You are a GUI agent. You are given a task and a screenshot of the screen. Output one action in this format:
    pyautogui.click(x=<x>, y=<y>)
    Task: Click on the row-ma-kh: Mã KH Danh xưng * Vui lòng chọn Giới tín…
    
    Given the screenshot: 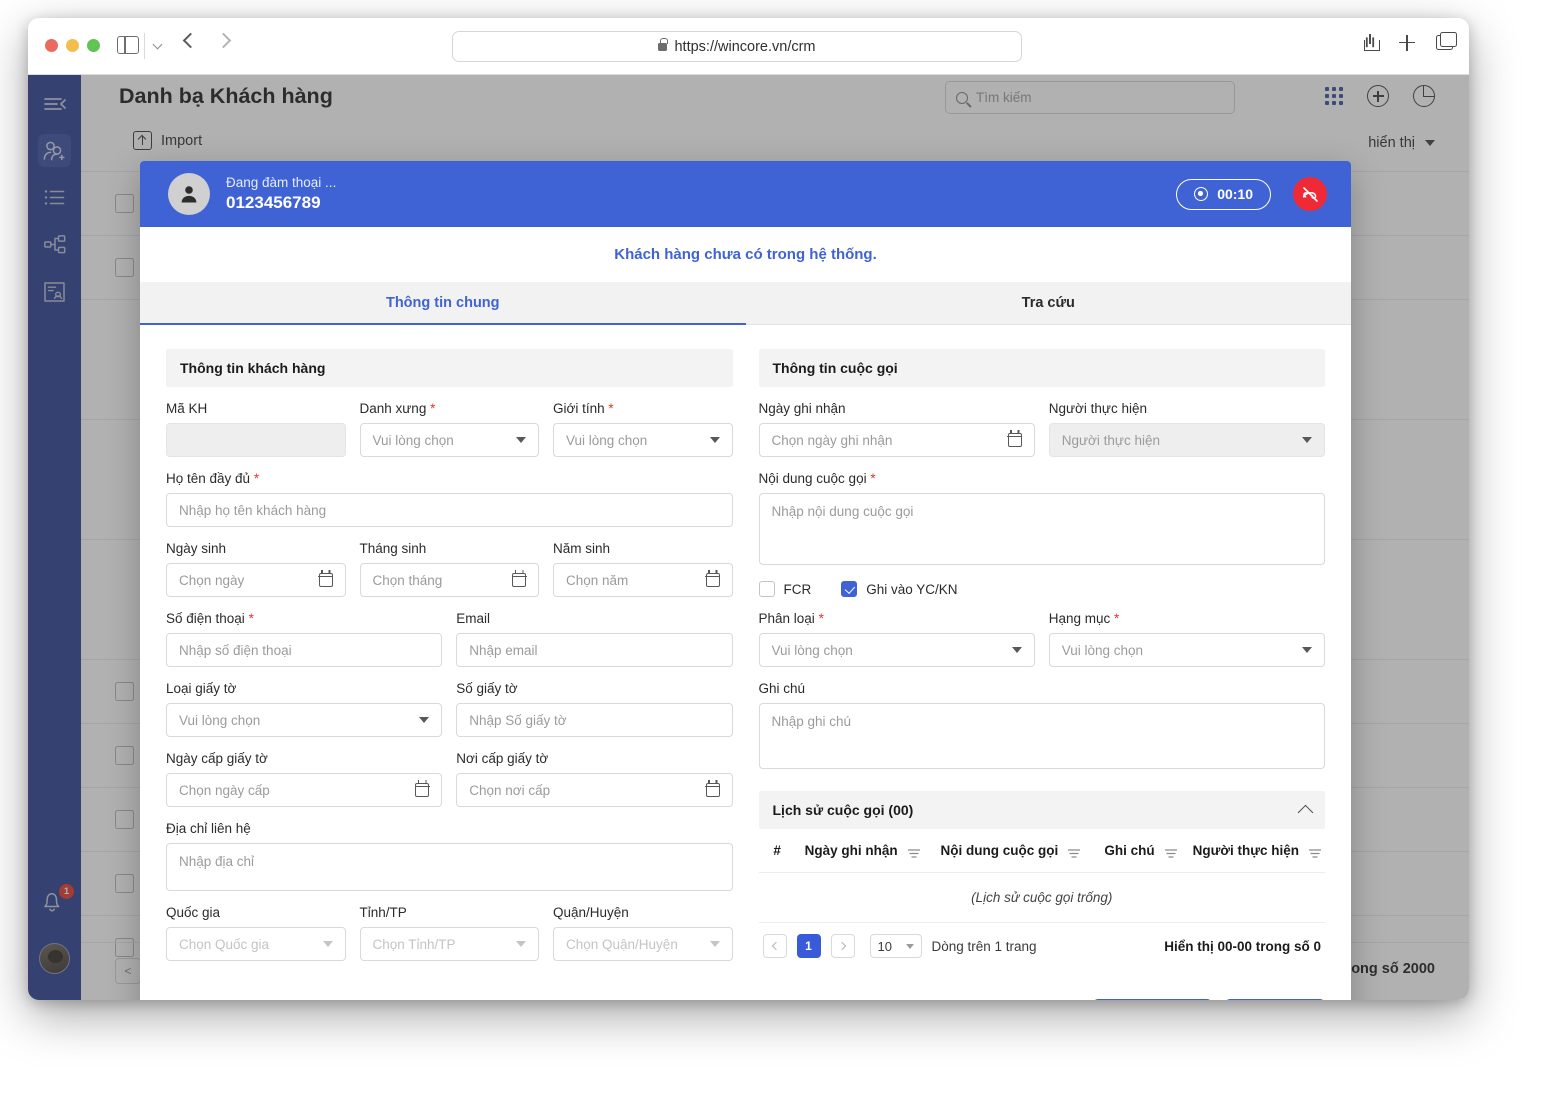 What is the action you would take?
    pyautogui.click(x=449, y=429)
    